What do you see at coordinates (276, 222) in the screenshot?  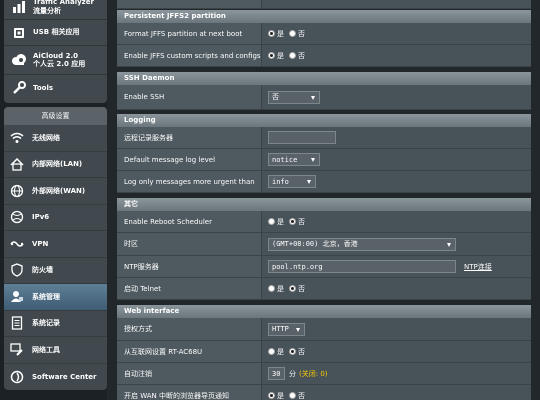 I see `reboot-scheduler-yes: 是` at bounding box center [276, 222].